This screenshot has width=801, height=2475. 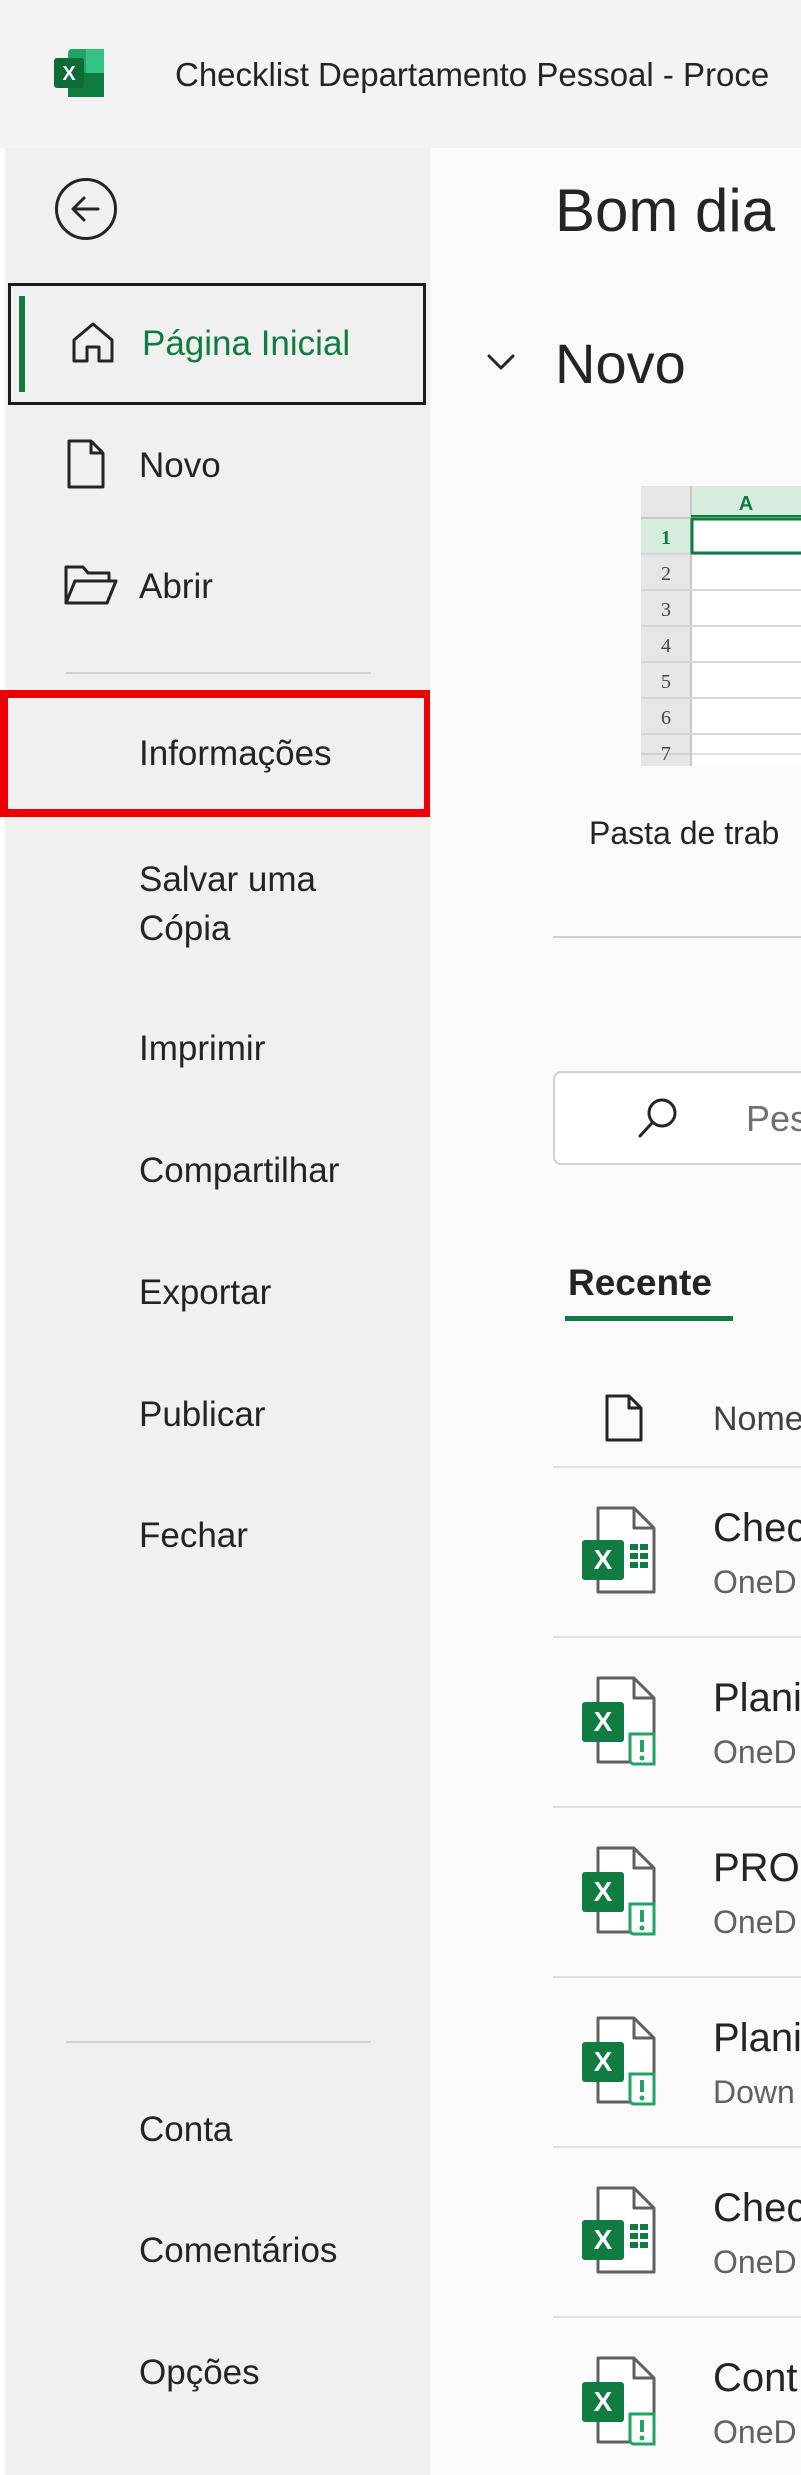 What do you see at coordinates (666, 610) in the screenshot?
I see `svg-text: 3` at bounding box center [666, 610].